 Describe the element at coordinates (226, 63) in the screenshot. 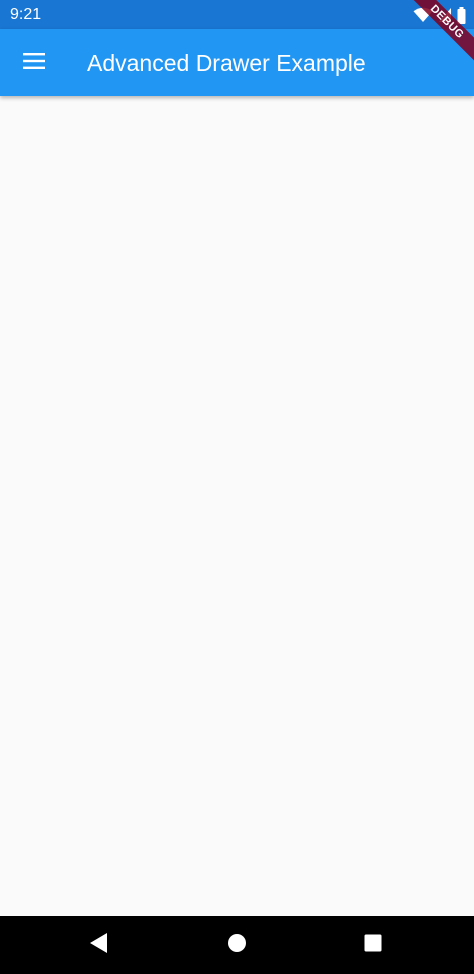

I see `page-title: Advanced Drawer Example` at that location.